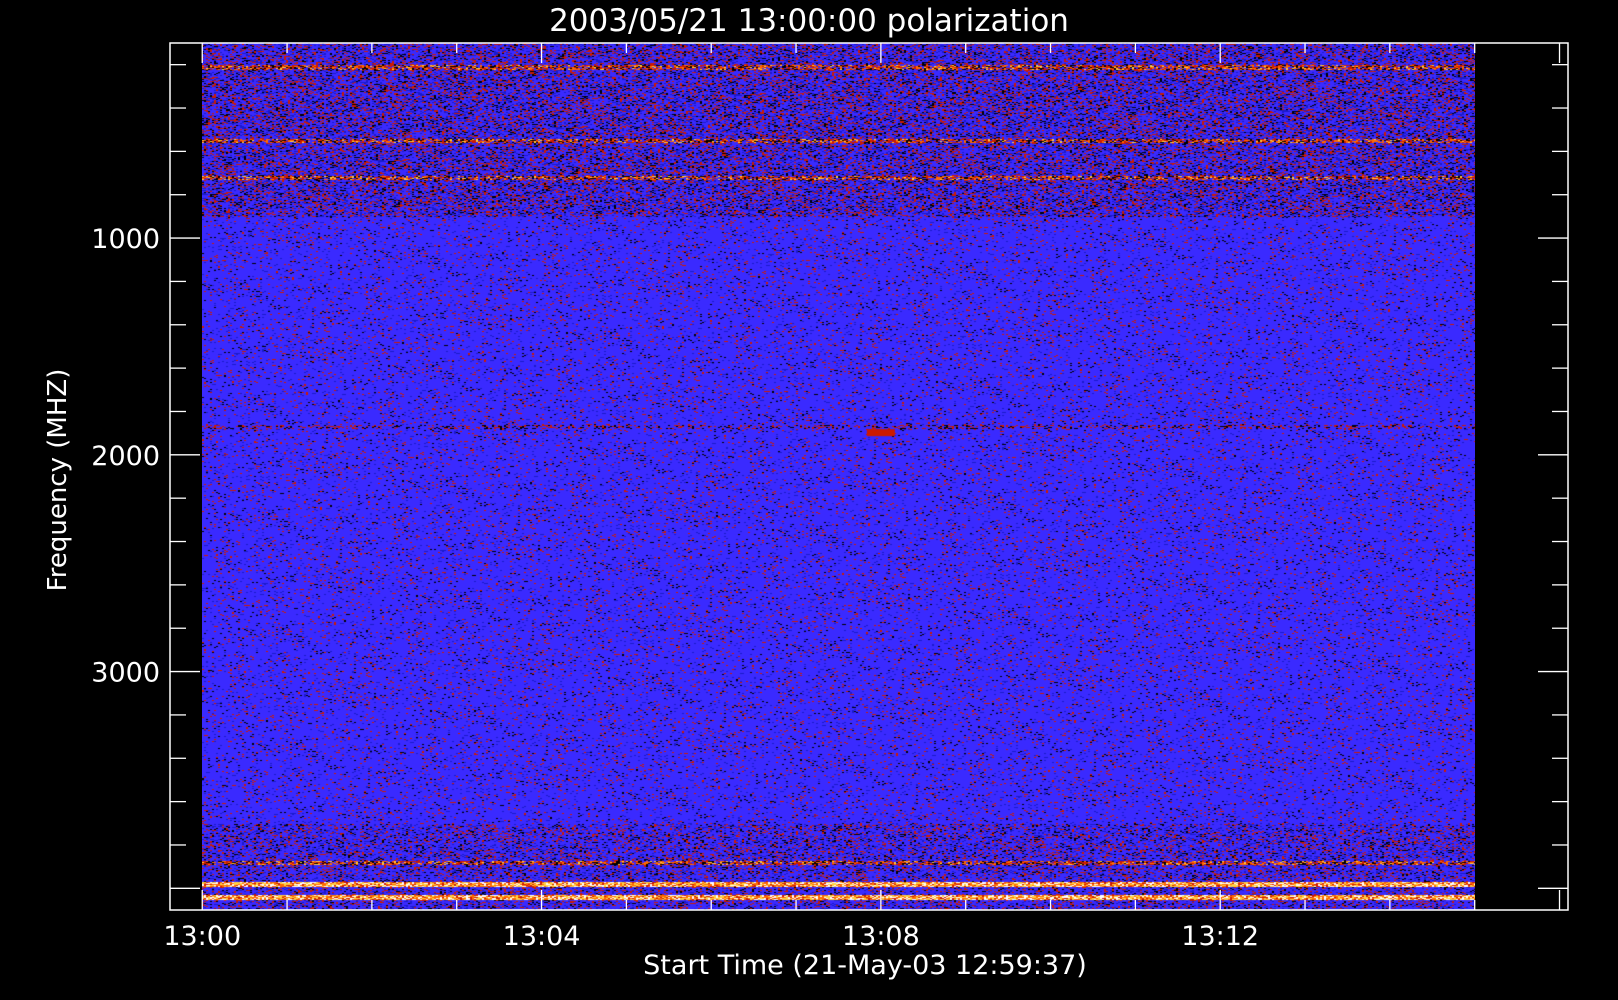 The width and height of the screenshot is (1618, 1000). What do you see at coordinates (1220, 936) in the screenshot?
I see `x-tick-label: 13:12` at bounding box center [1220, 936].